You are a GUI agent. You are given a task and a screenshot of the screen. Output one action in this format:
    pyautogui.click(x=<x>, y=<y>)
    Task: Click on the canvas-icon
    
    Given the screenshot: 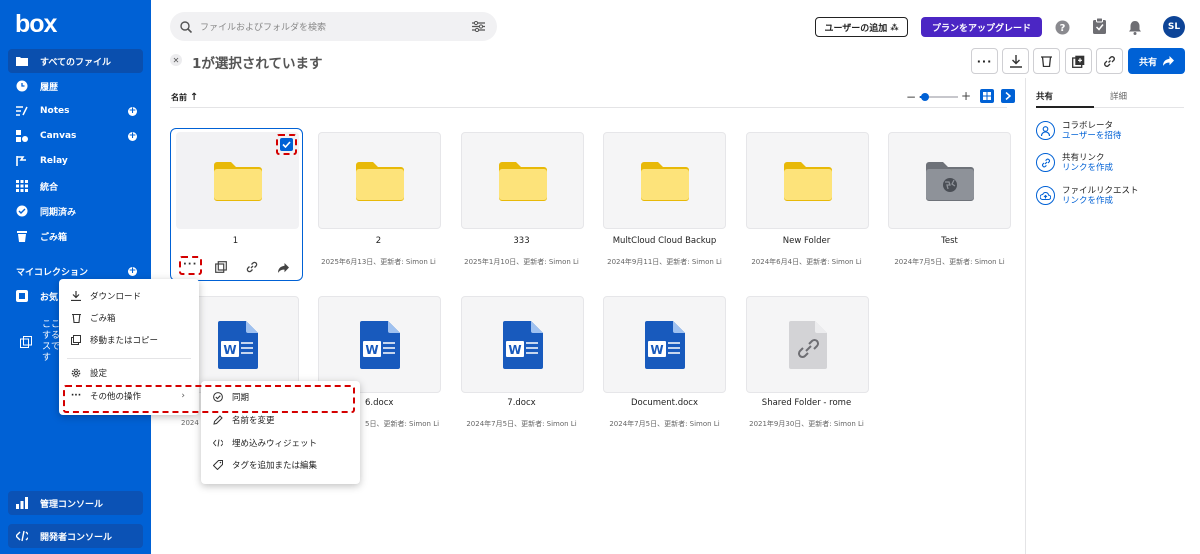 What is the action you would take?
    pyautogui.click(x=22, y=136)
    